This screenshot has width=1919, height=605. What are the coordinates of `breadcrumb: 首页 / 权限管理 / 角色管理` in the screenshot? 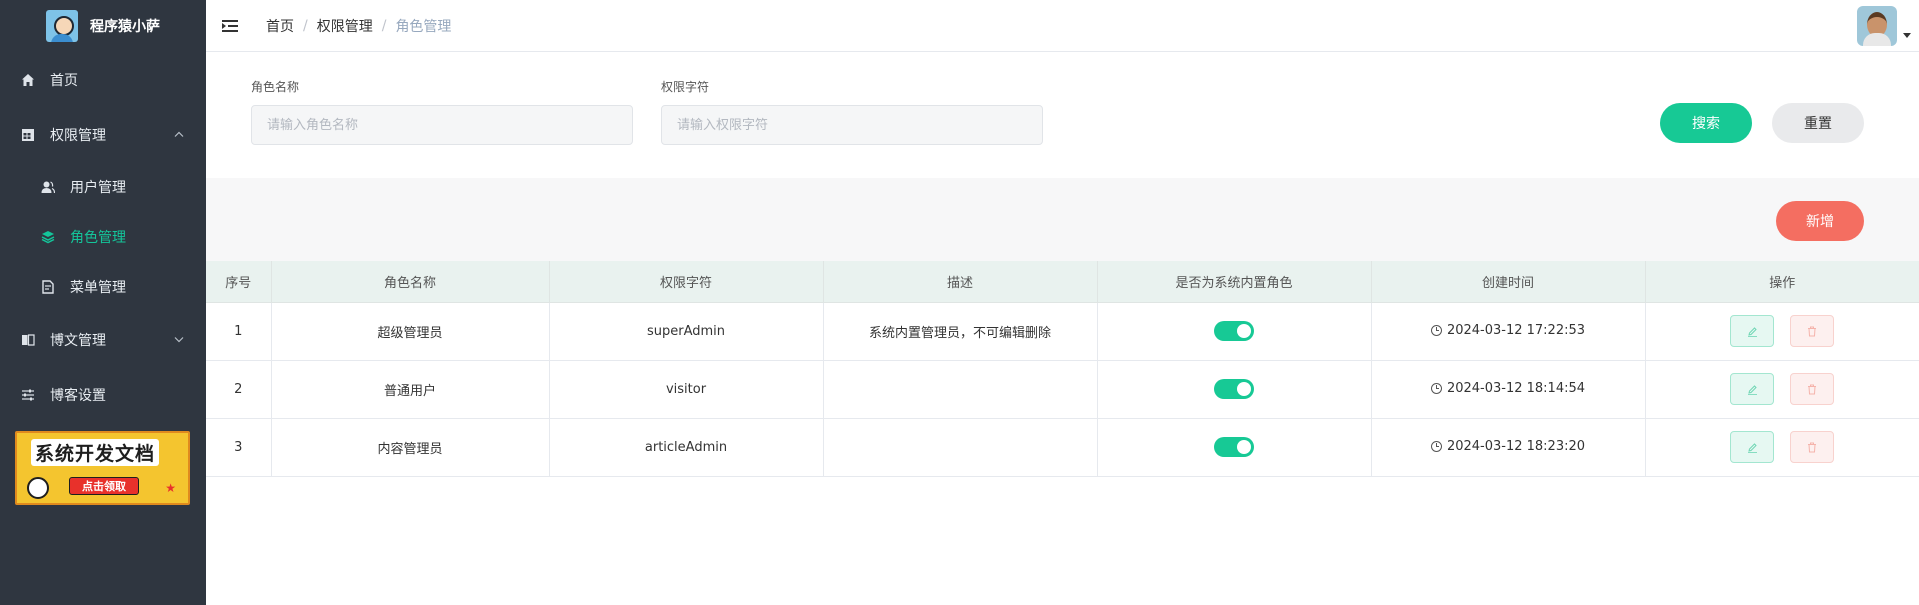 It's located at (358, 26).